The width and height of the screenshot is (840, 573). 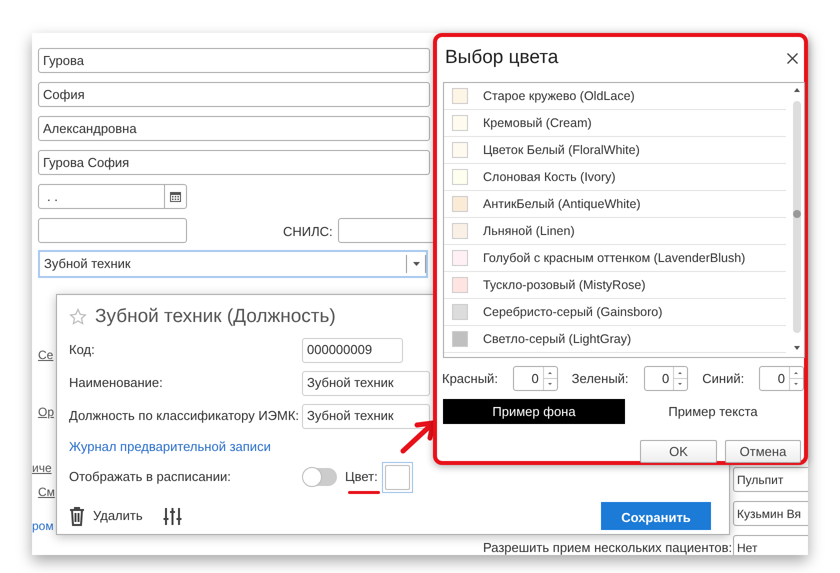 I want to click on color-list-item: Кремовый (Cream), so click(x=615, y=123).